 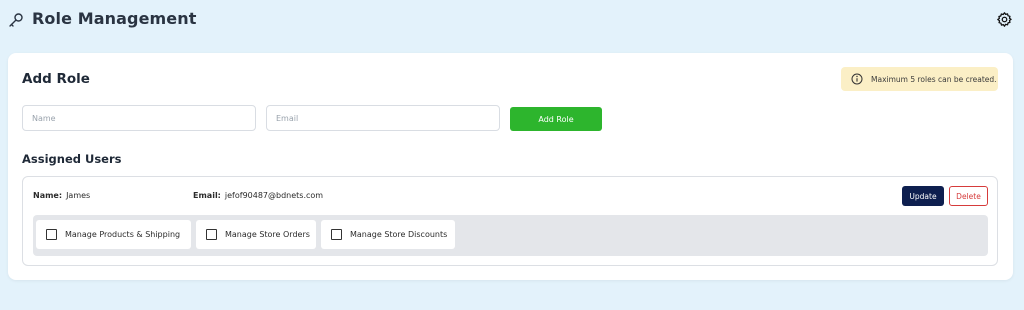 What do you see at coordinates (923, 196) in the screenshot?
I see `update-button: Update` at bounding box center [923, 196].